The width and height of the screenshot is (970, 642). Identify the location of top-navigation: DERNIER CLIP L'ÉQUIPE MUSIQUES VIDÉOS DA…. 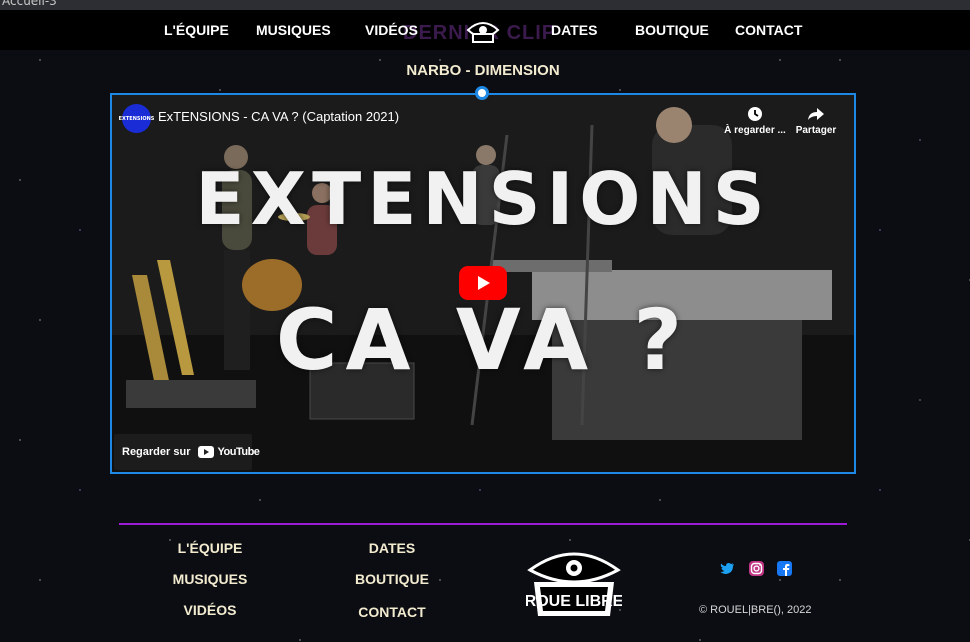
(485, 30).